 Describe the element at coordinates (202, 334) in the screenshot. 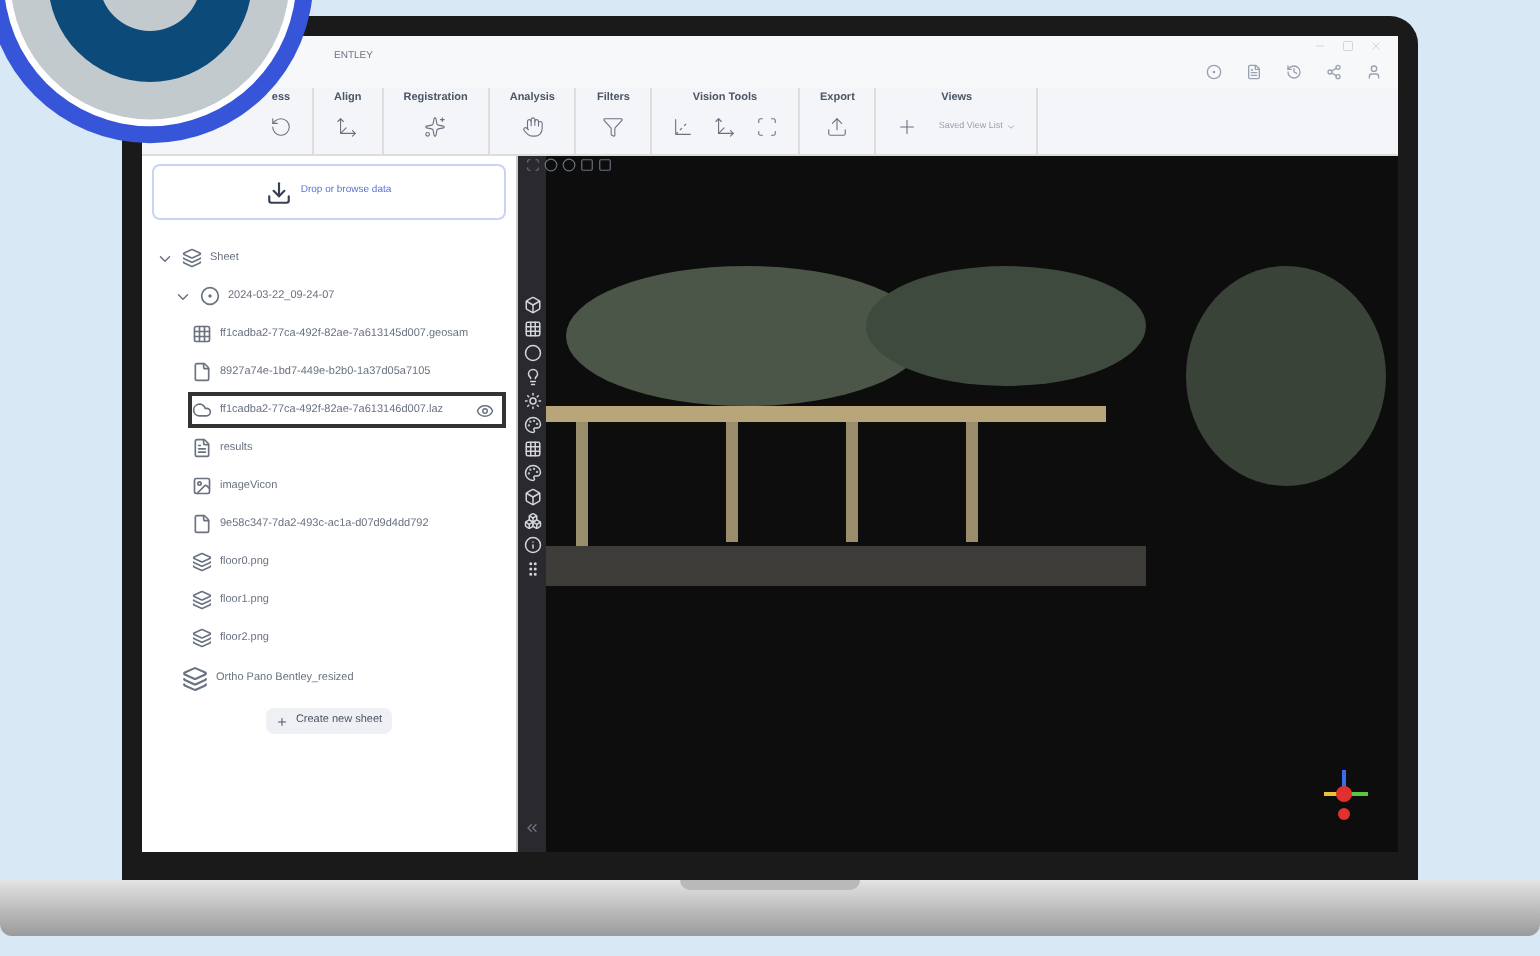

I see `mesh-icon` at that location.